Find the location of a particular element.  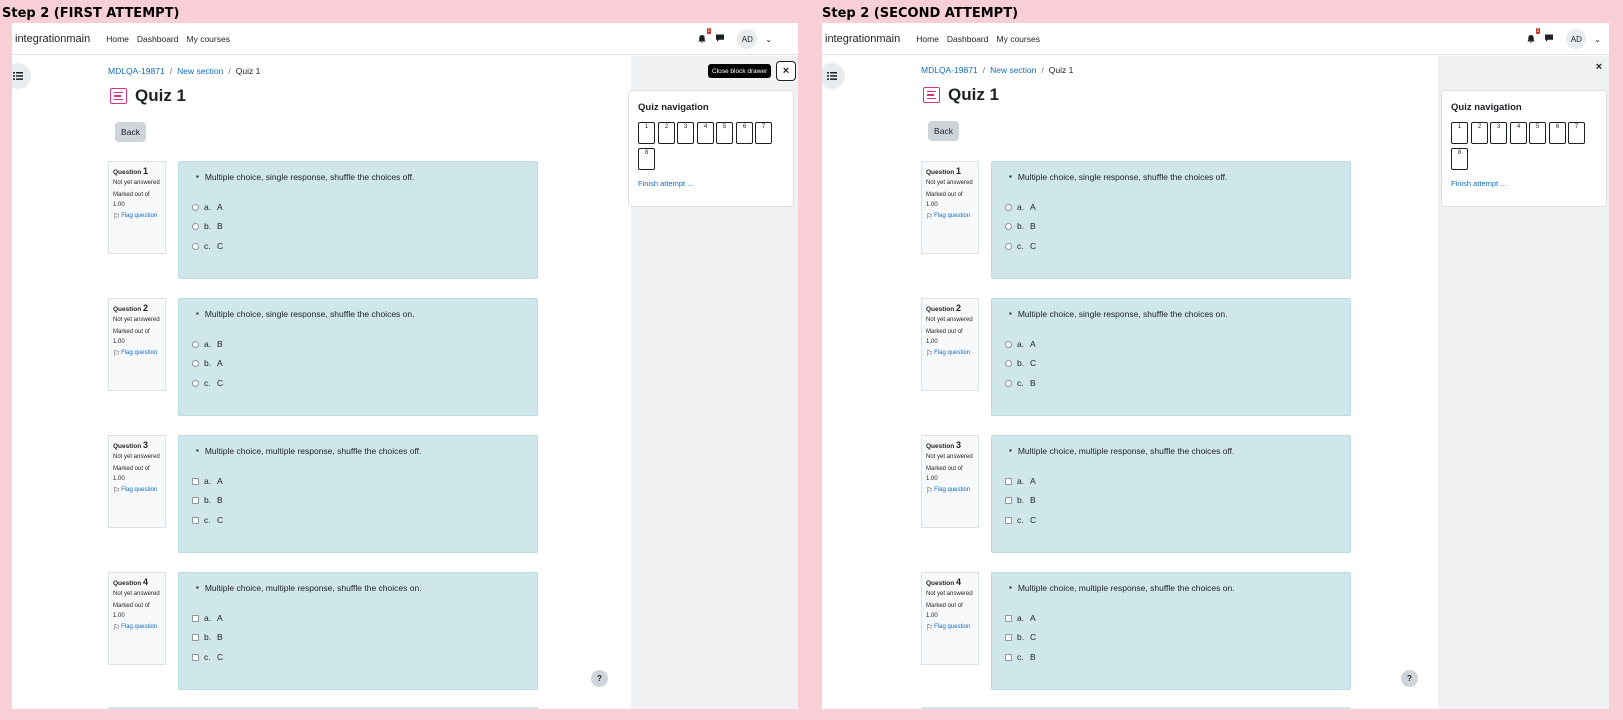

answer-option: b. A is located at coordinates (207, 363).